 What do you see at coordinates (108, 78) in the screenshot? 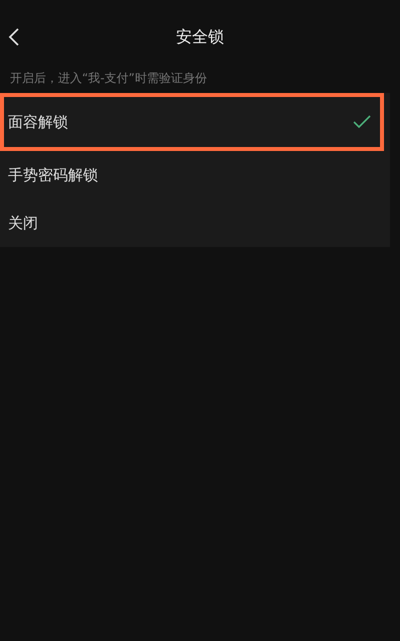
I see `hint-text: 开启后，进入“我-支付”时需验证身份` at bounding box center [108, 78].